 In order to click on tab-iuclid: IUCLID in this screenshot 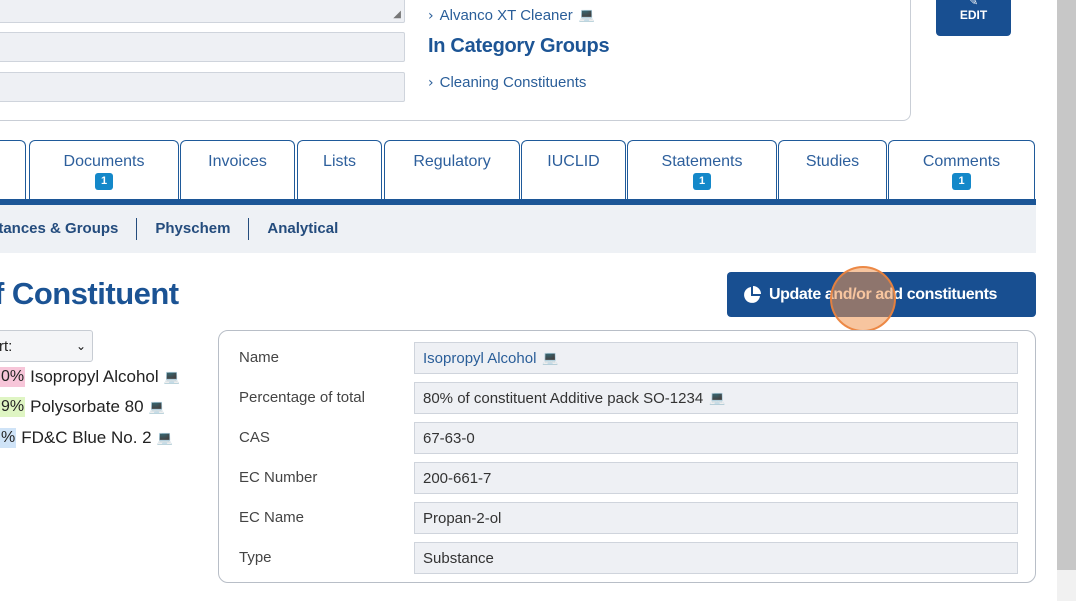, I will do `click(573, 170)`.